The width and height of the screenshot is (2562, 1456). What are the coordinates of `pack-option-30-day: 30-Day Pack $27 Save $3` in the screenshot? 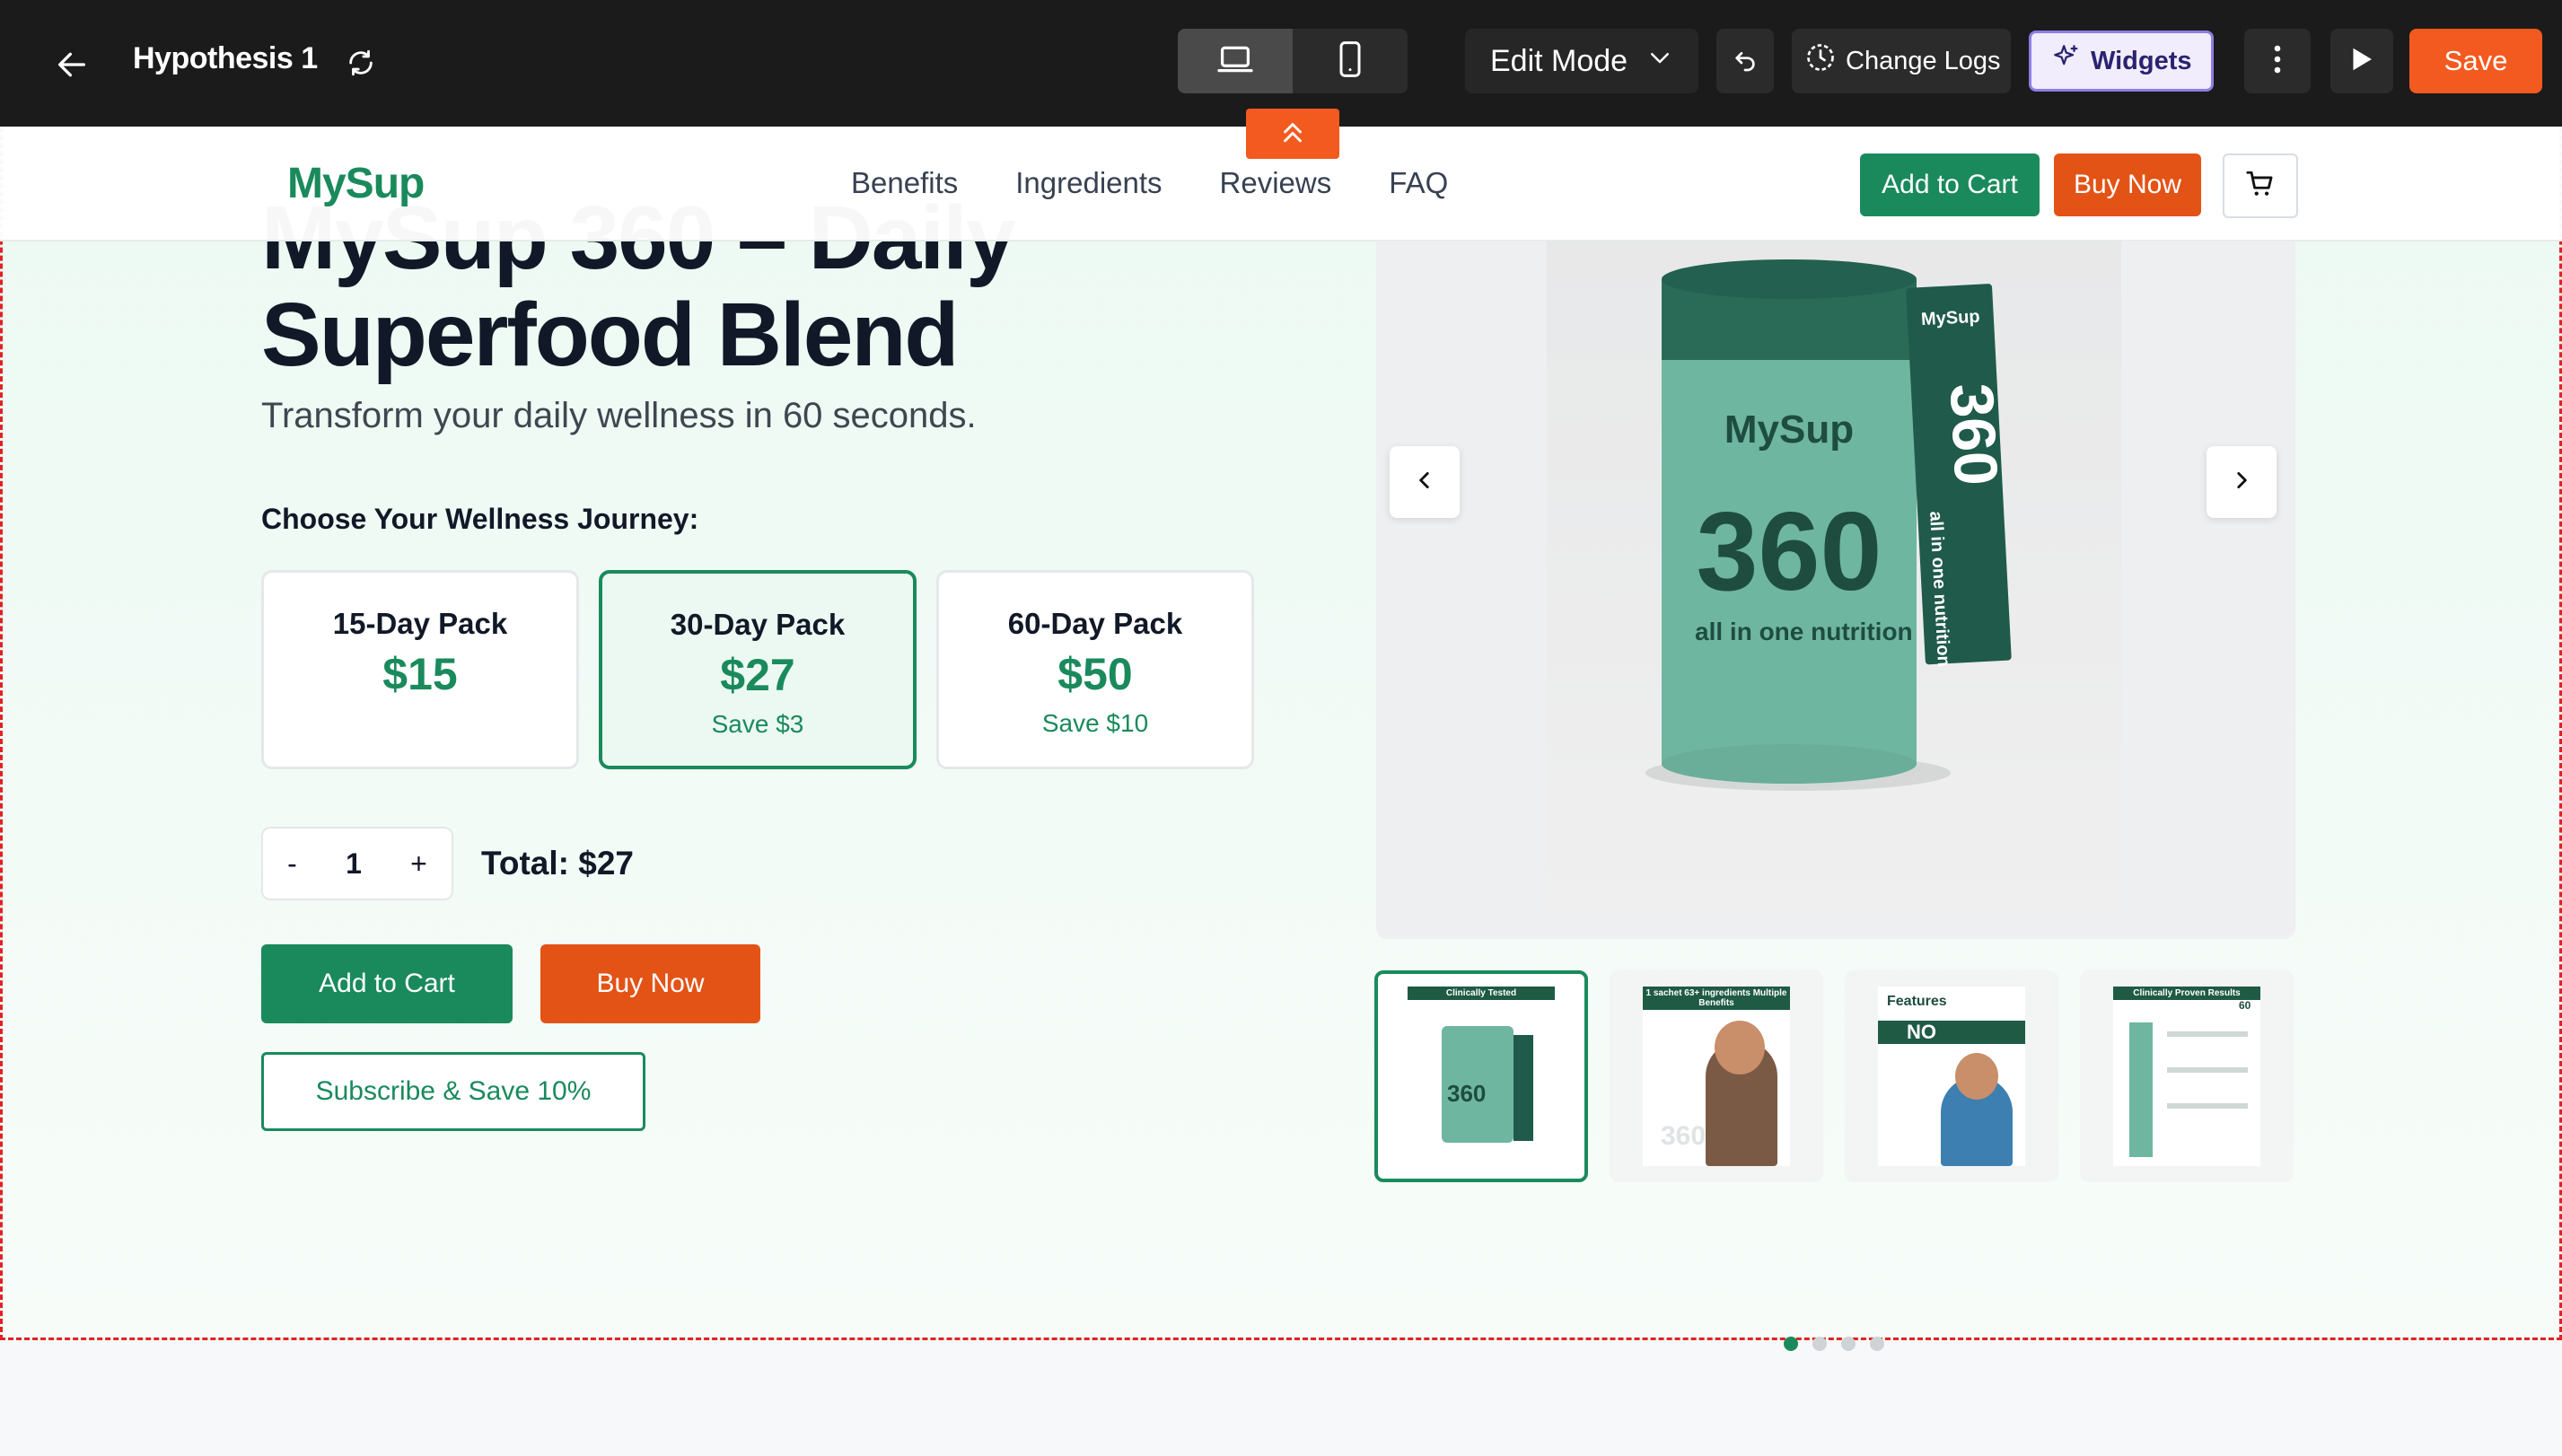 It's located at (758, 670).